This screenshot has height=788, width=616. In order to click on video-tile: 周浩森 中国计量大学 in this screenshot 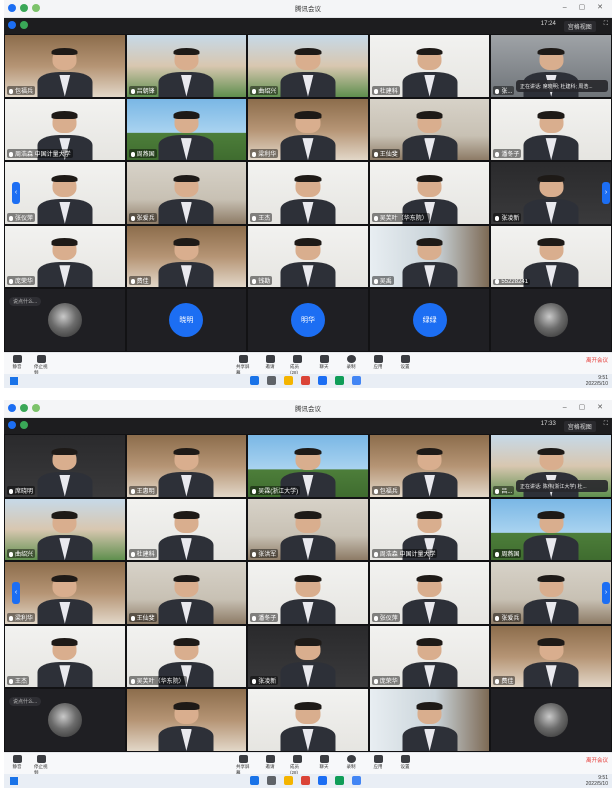, I will do `click(65, 129)`.